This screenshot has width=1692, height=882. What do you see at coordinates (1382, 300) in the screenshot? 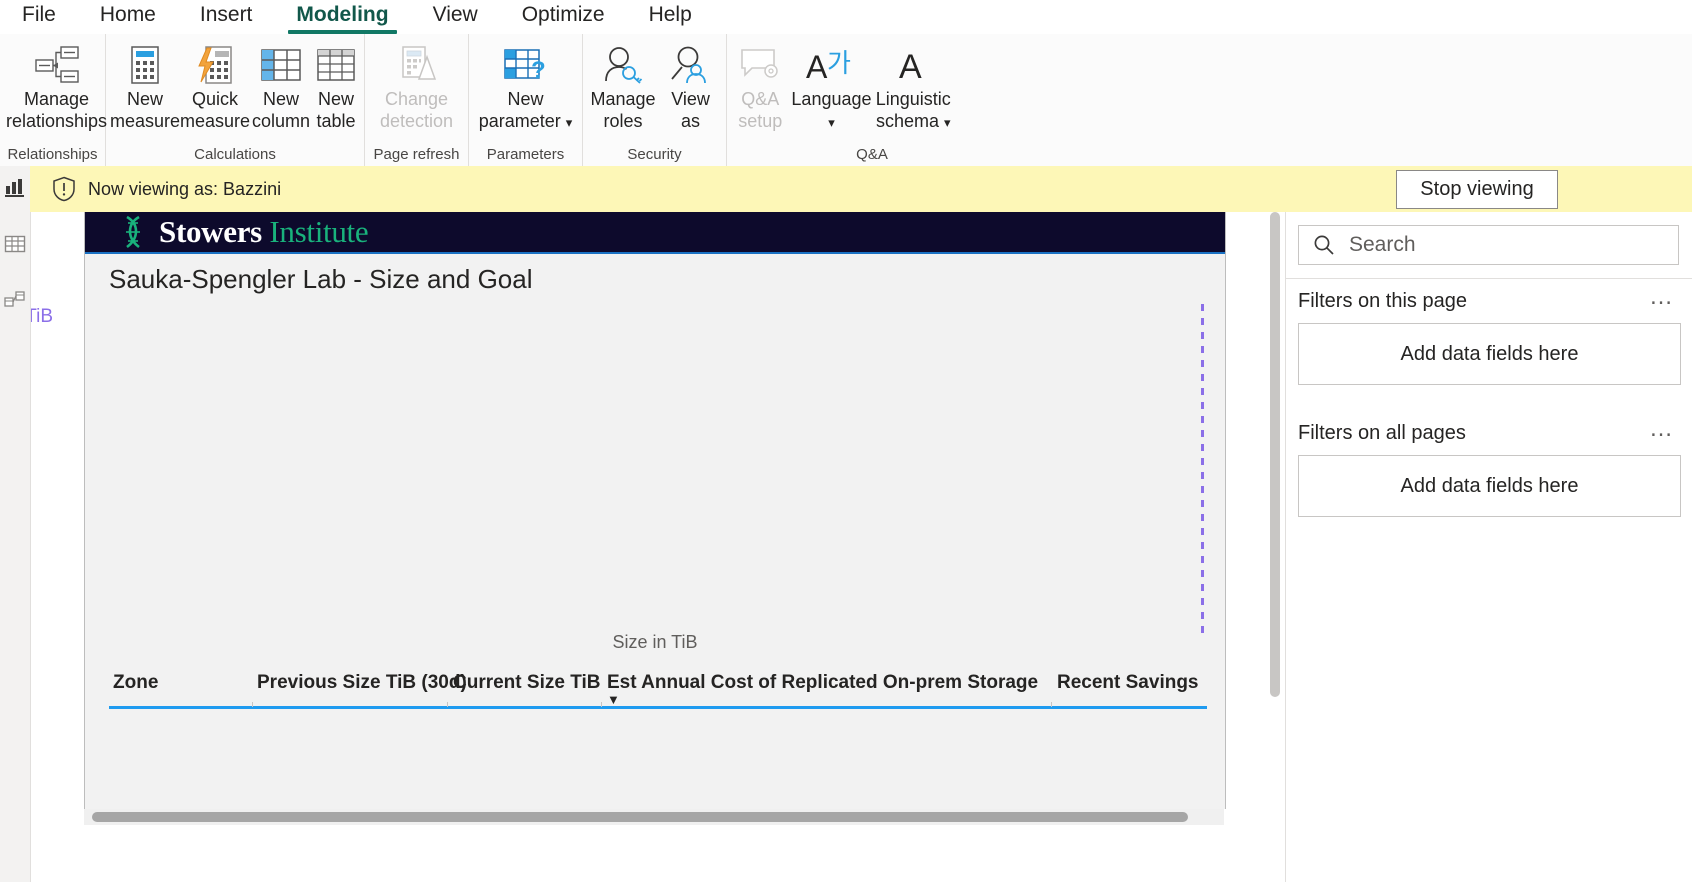
I see `filters-on-this-page-title: Filters on this page` at bounding box center [1382, 300].